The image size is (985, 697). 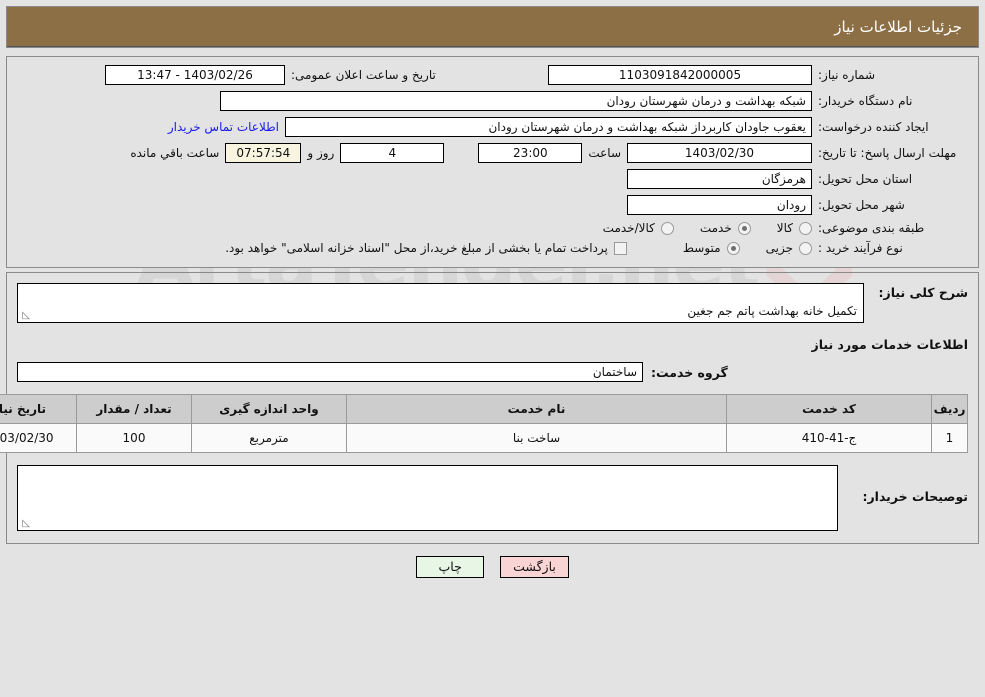 I want to click on cell-unit: مترمربع, so click(x=269, y=438).